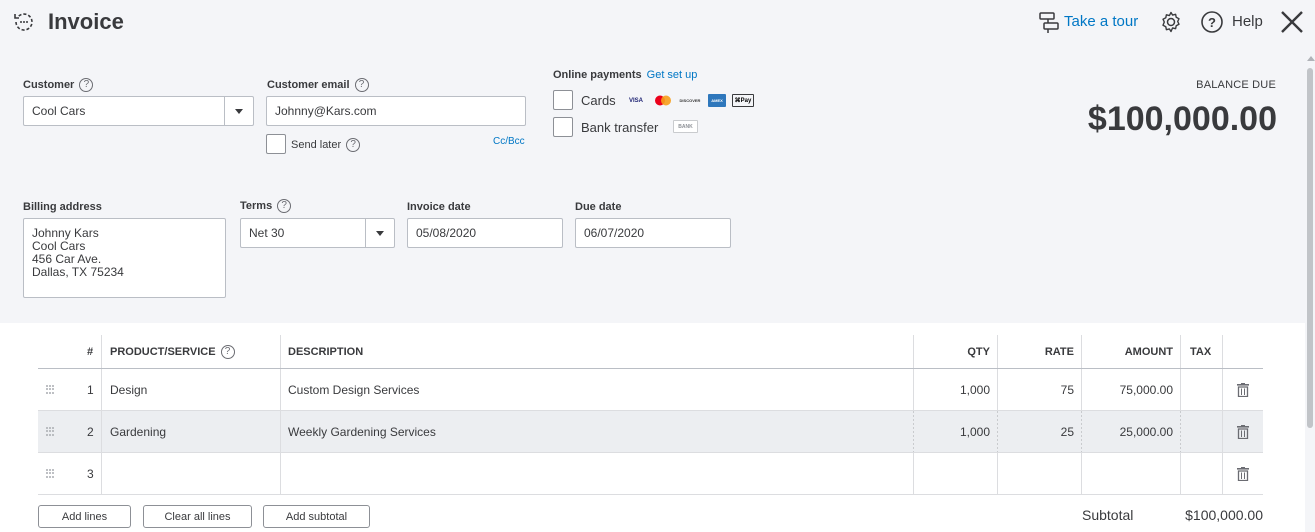 The image size is (1315, 532). Describe the element at coordinates (326, 351) in the screenshot. I see `col-header-description: DESCRIPTION` at that location.